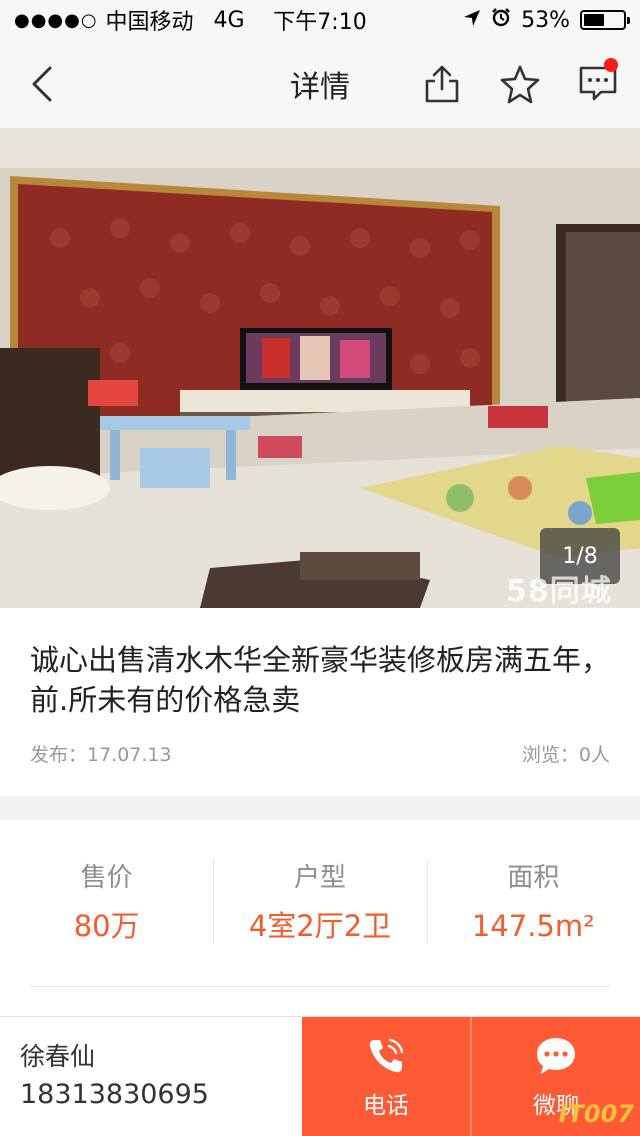 The height and width of the screenshot is (1136, 640). I want to click on share-button, so click(442, 84).